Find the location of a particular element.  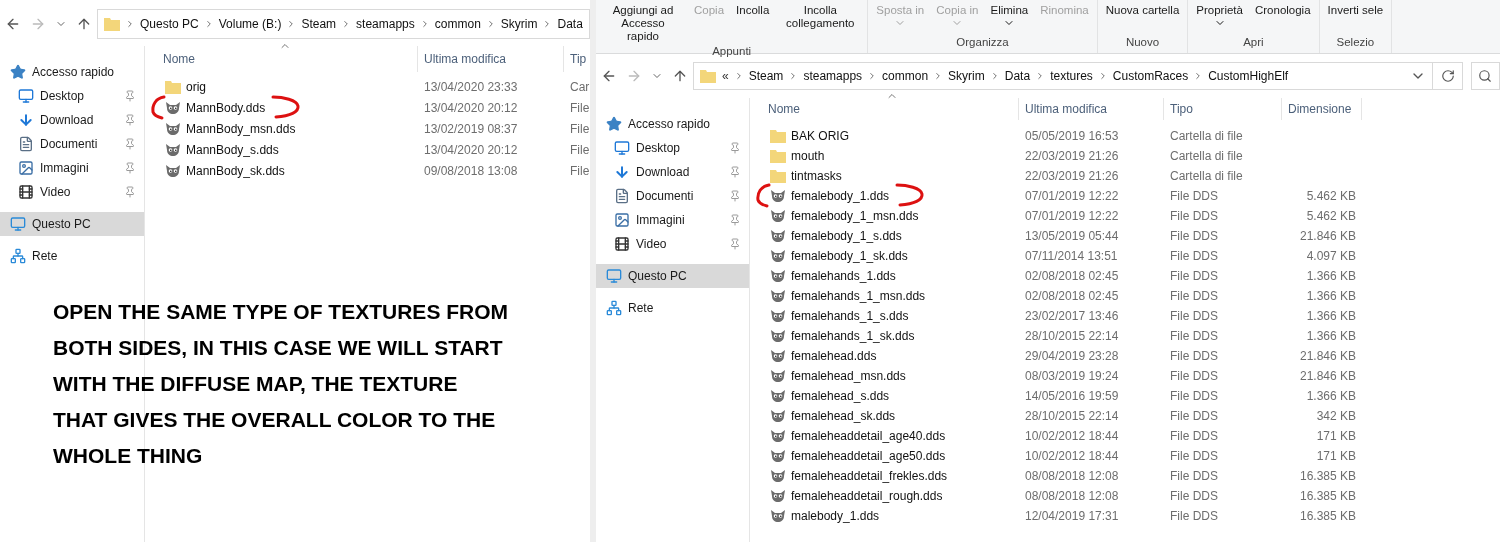

column-header: Tip is located at coordinates (577, 59).